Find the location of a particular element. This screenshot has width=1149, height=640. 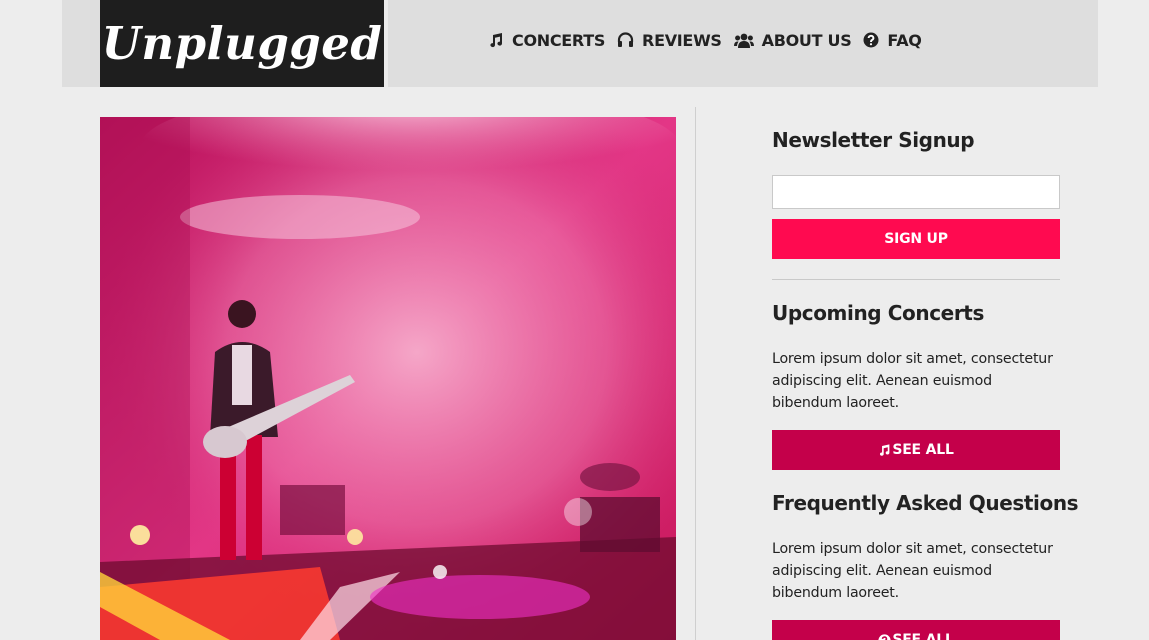

main-nav: CONCERTS REVIEWS ABOUT US FAQ is located at coordinates (711, 40).